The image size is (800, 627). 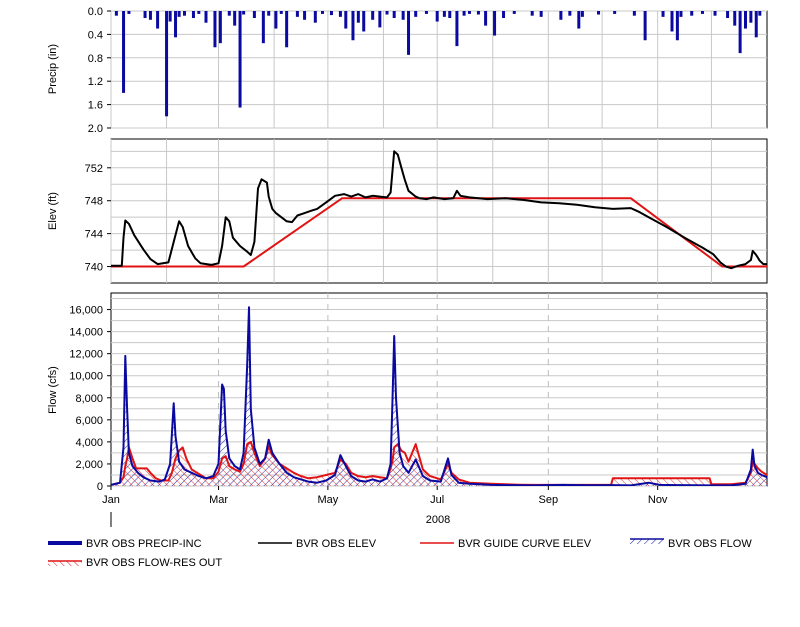 I want to click on precip-tick-label: 2.0, so click(x=95, y=129).